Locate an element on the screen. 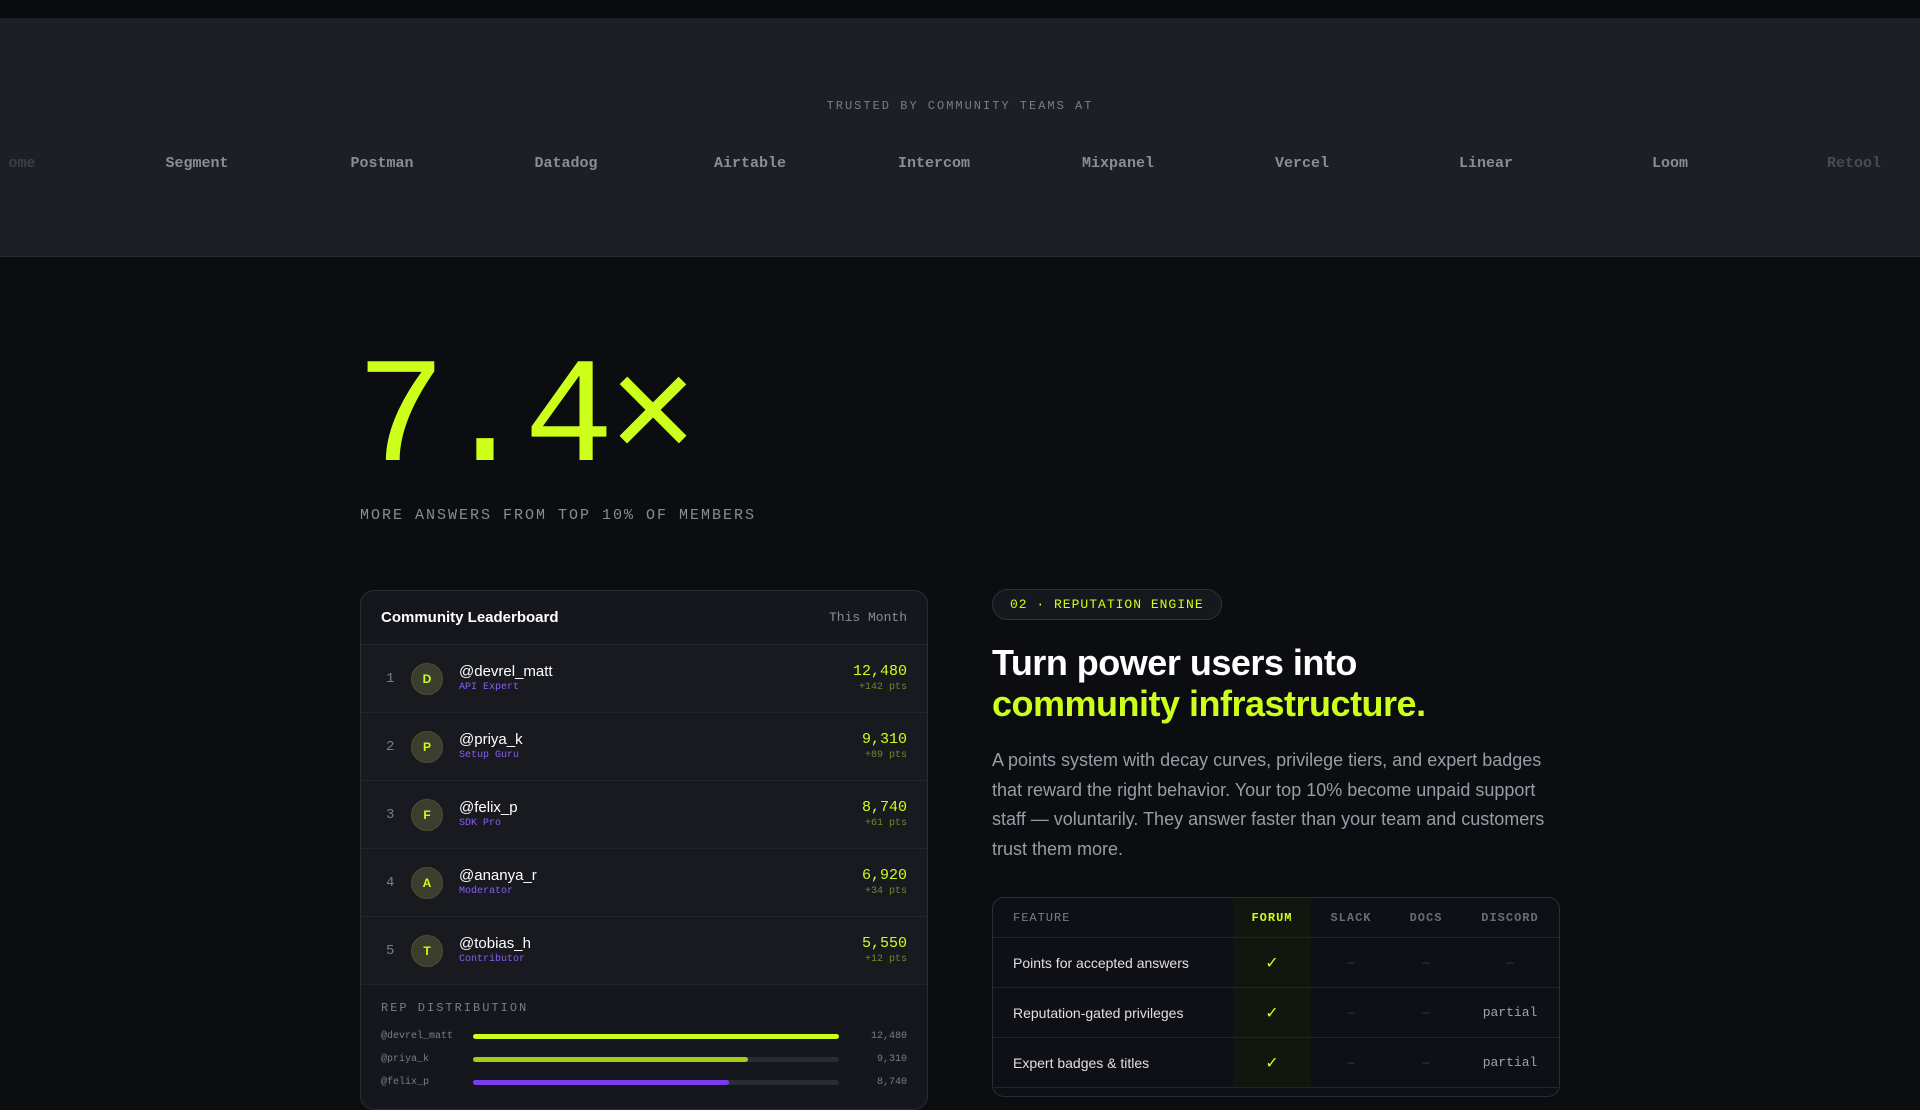  rank-number: 5 is located at coordinates (390, 950).